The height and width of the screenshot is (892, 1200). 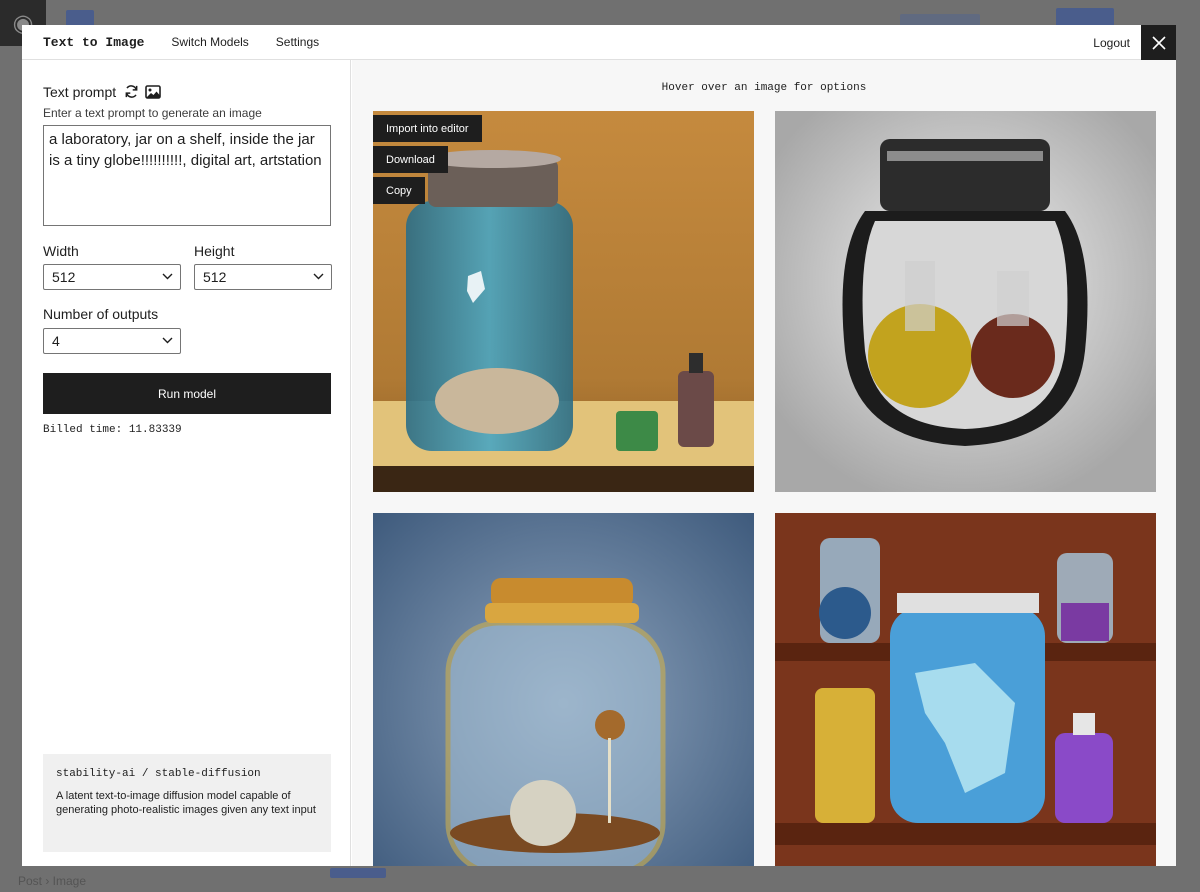 What do you see at coordinates (215, 277) in the screenshot?
I see `height-value: 512` at bounding box center [215, 277].